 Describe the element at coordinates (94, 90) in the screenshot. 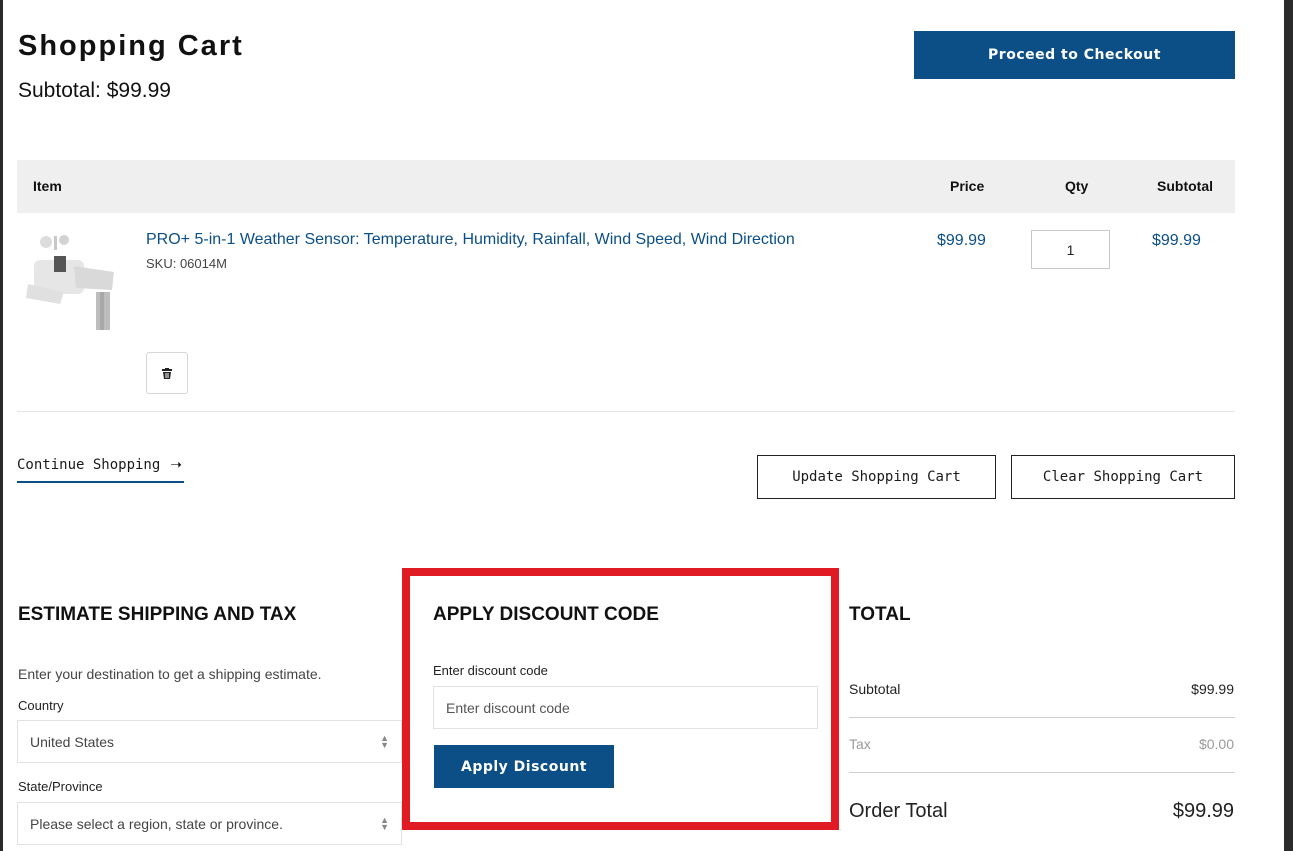

I see `cart-subtotal-summary: Subtotal: $99.99` at that location.